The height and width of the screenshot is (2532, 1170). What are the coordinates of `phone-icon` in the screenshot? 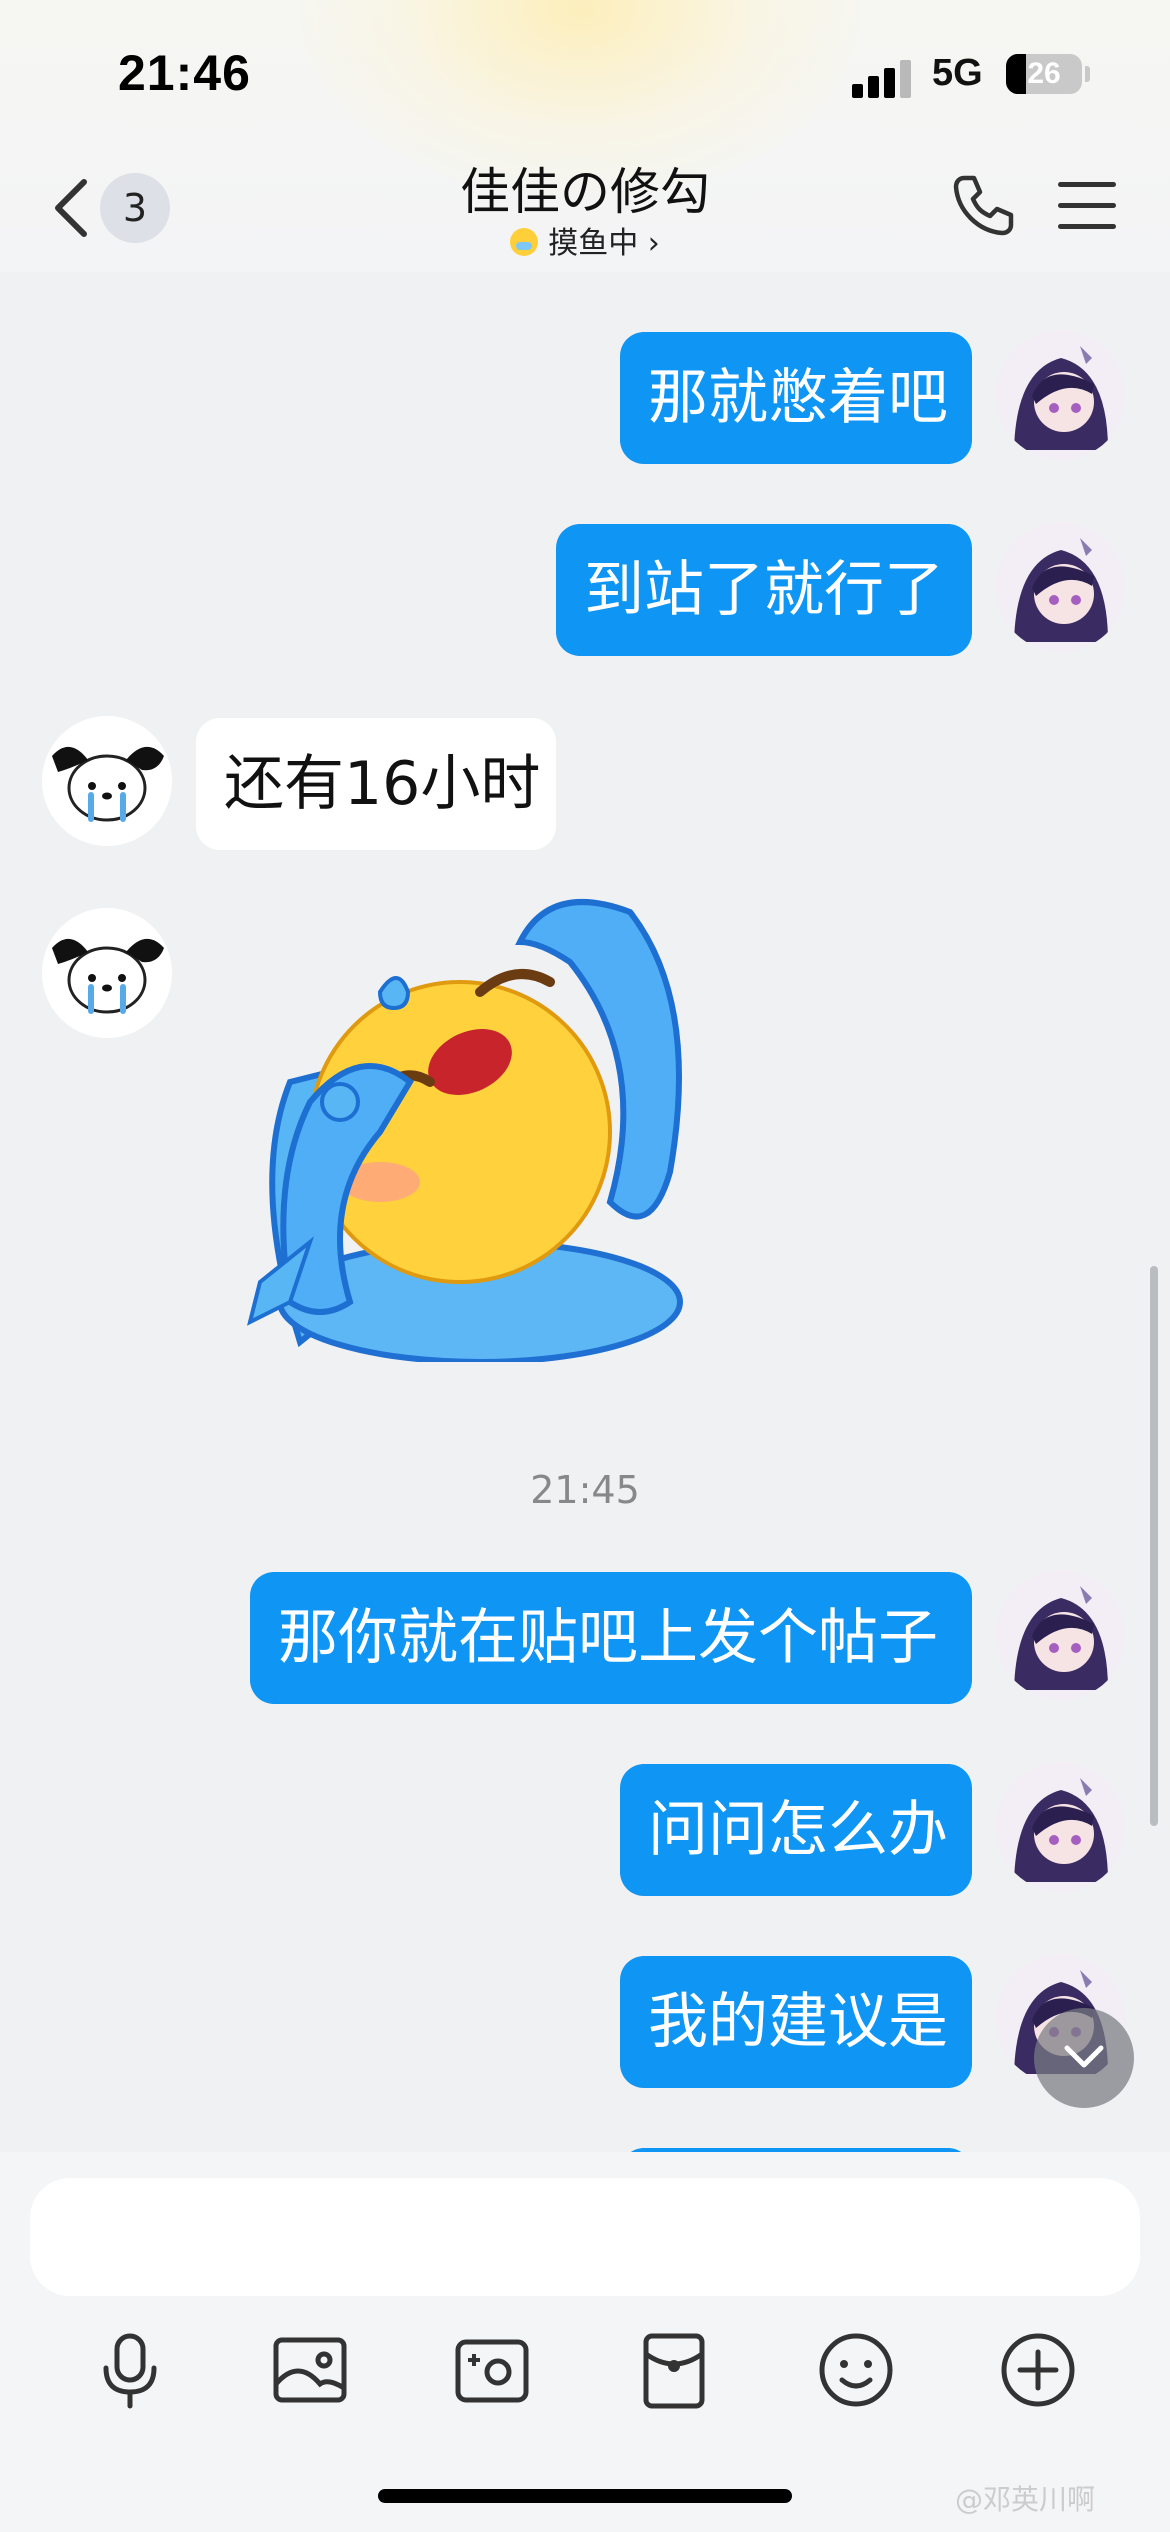 It's located at (983, 205).